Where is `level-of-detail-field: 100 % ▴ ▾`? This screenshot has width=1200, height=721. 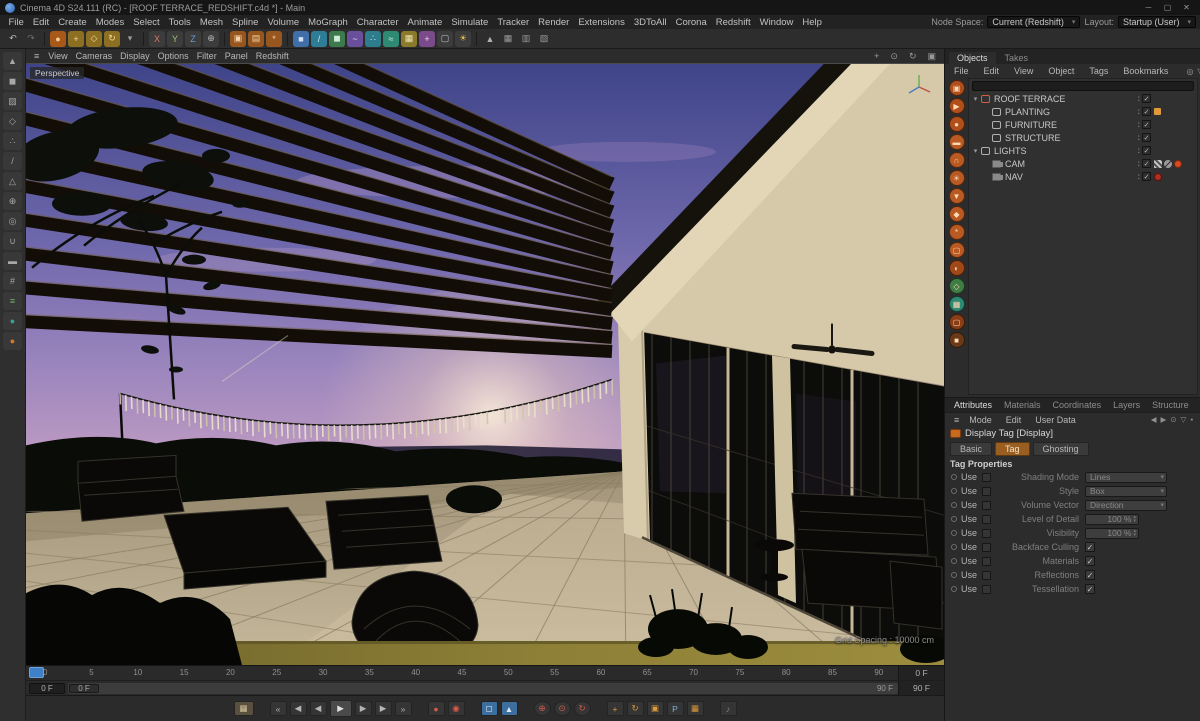 level-of-detail-field: 100 % ▴ ▾ is located at coordinates (1112, 519).